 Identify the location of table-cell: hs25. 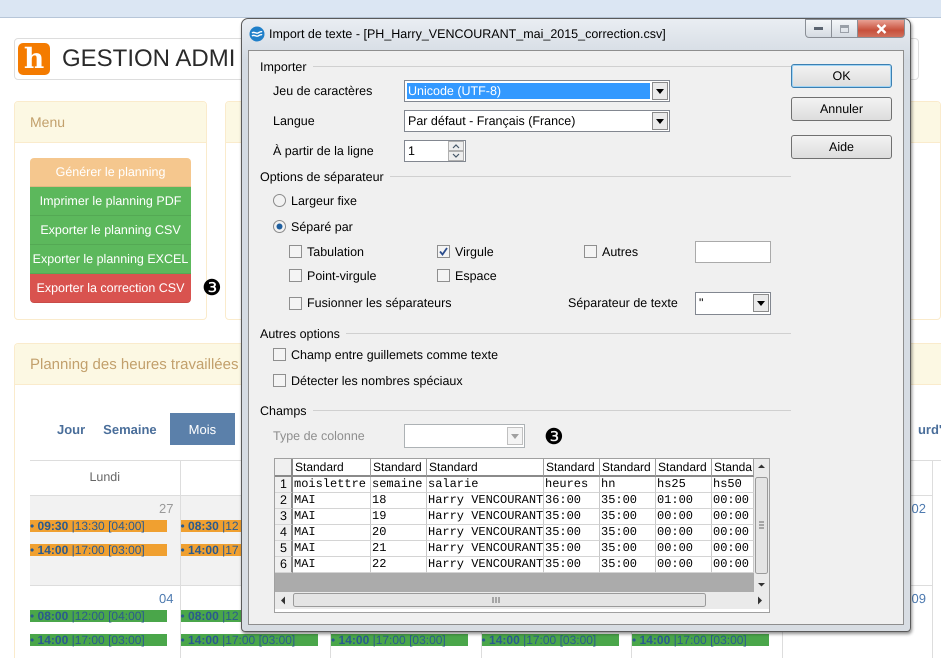
(684, 484).